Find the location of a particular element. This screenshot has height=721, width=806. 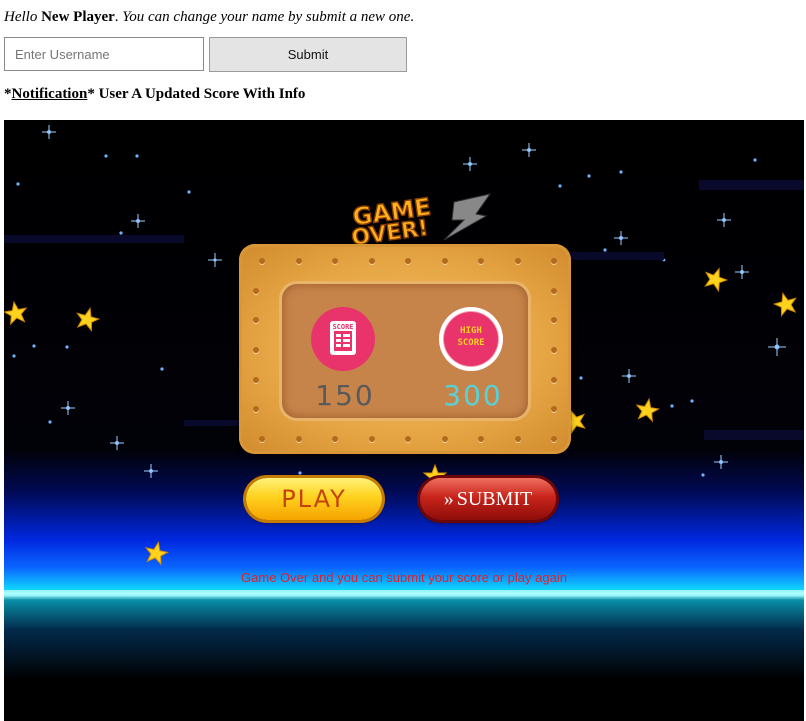

highscore-icon-label: HIGH SCORE is located at coordinates (471, 337).